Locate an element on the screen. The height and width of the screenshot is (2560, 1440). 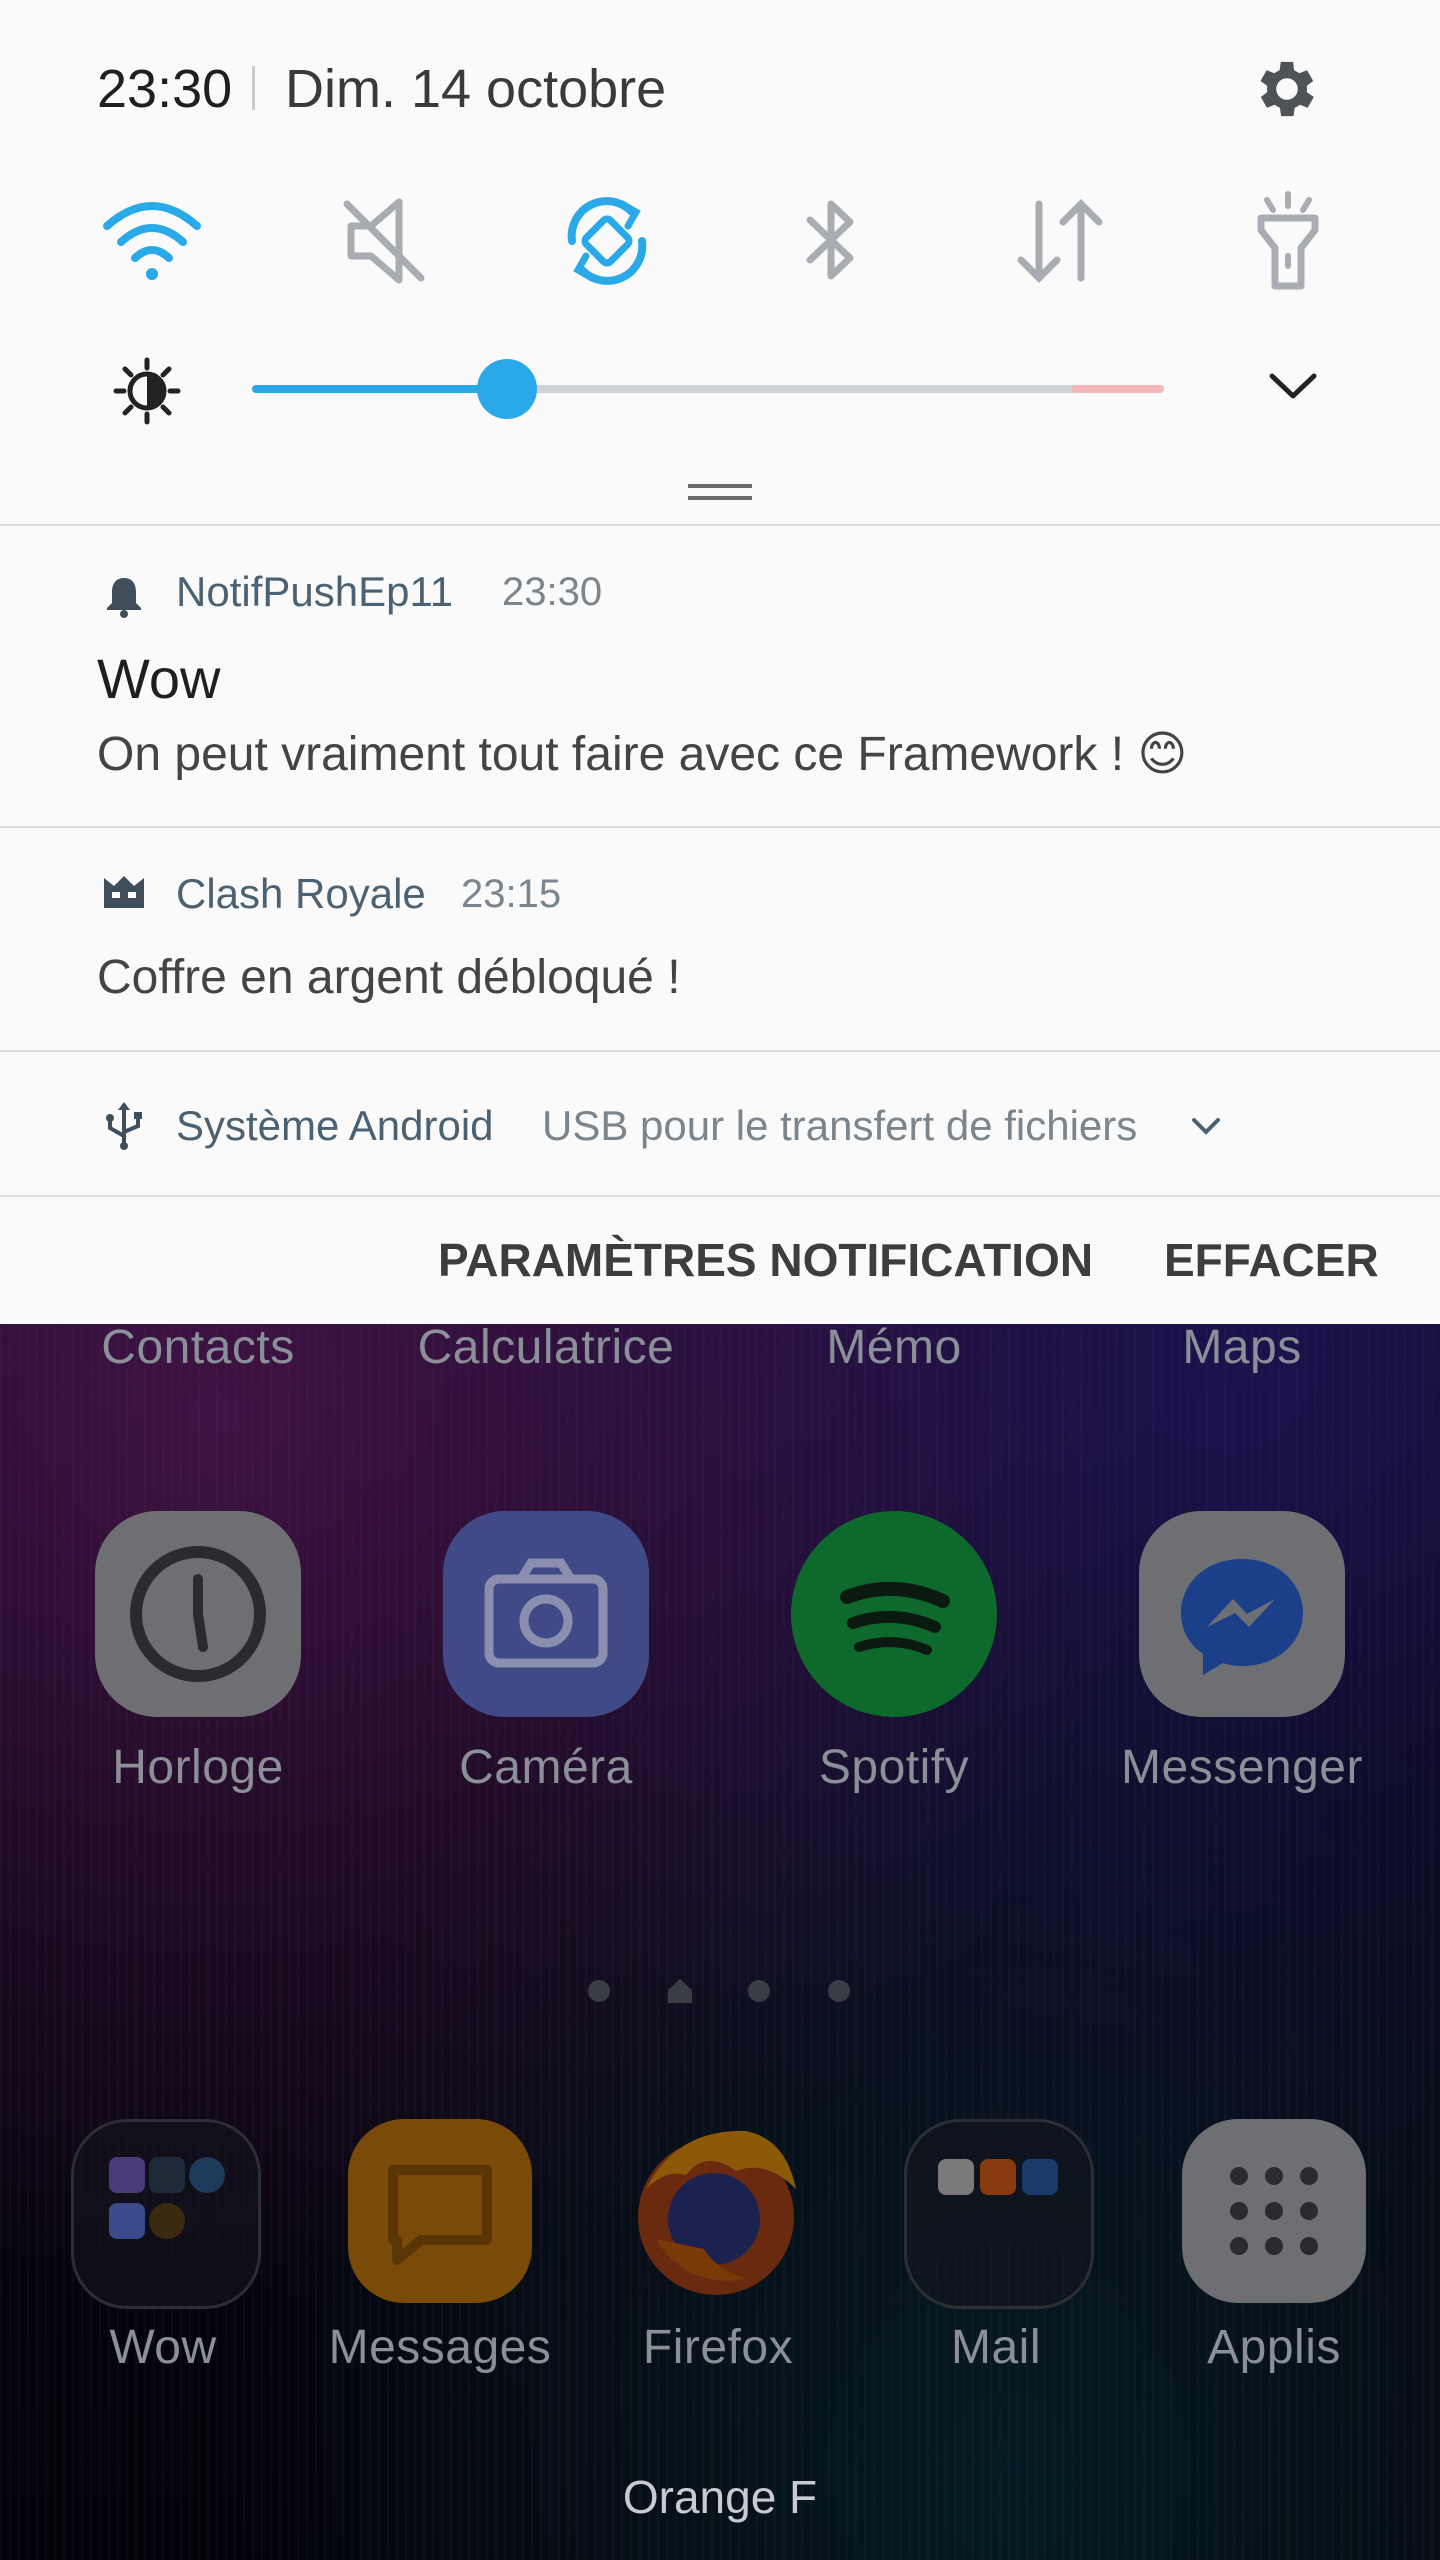
carrier-label: Orange F is located at coordinates (720, 2497).